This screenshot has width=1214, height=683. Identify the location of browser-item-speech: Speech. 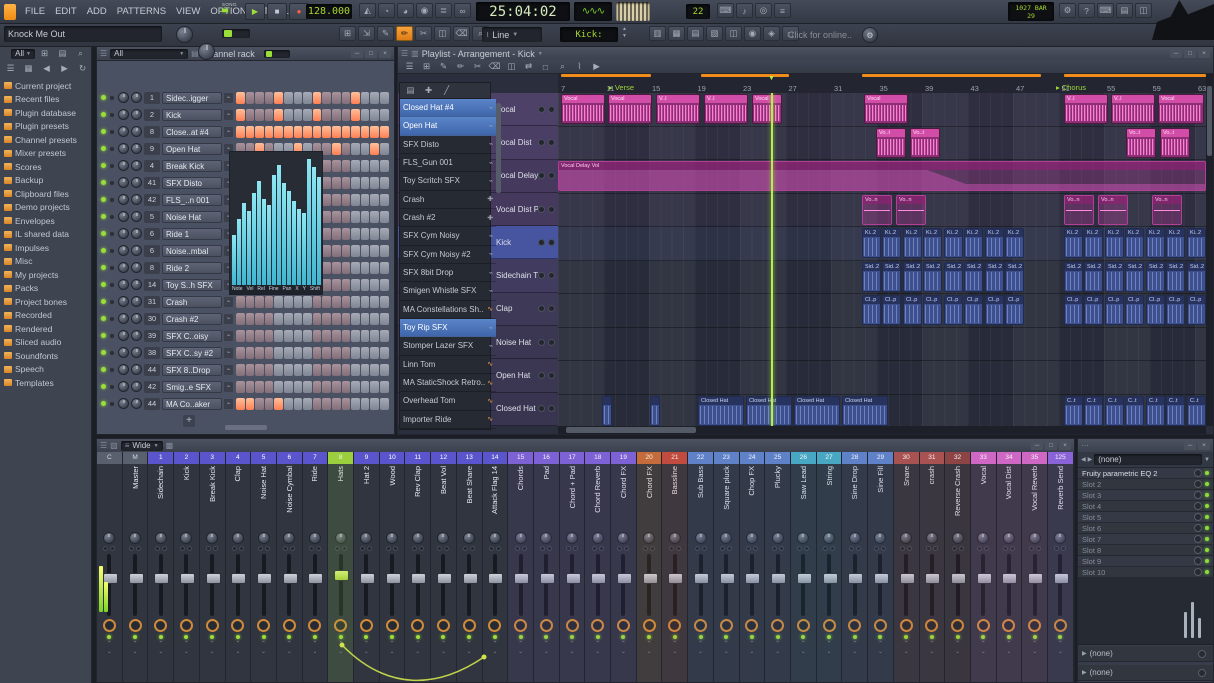
(45, 370).